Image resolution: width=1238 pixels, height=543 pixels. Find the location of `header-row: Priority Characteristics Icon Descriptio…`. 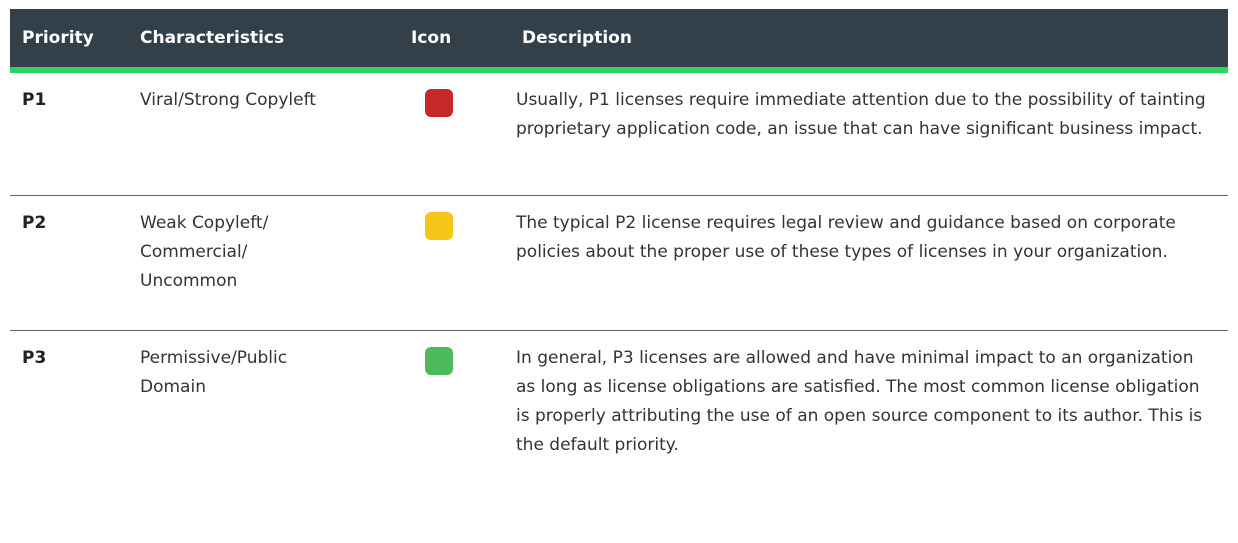

header-row: Priority Characteristics Icon Descriptio… is located at coordinates (619, 41).